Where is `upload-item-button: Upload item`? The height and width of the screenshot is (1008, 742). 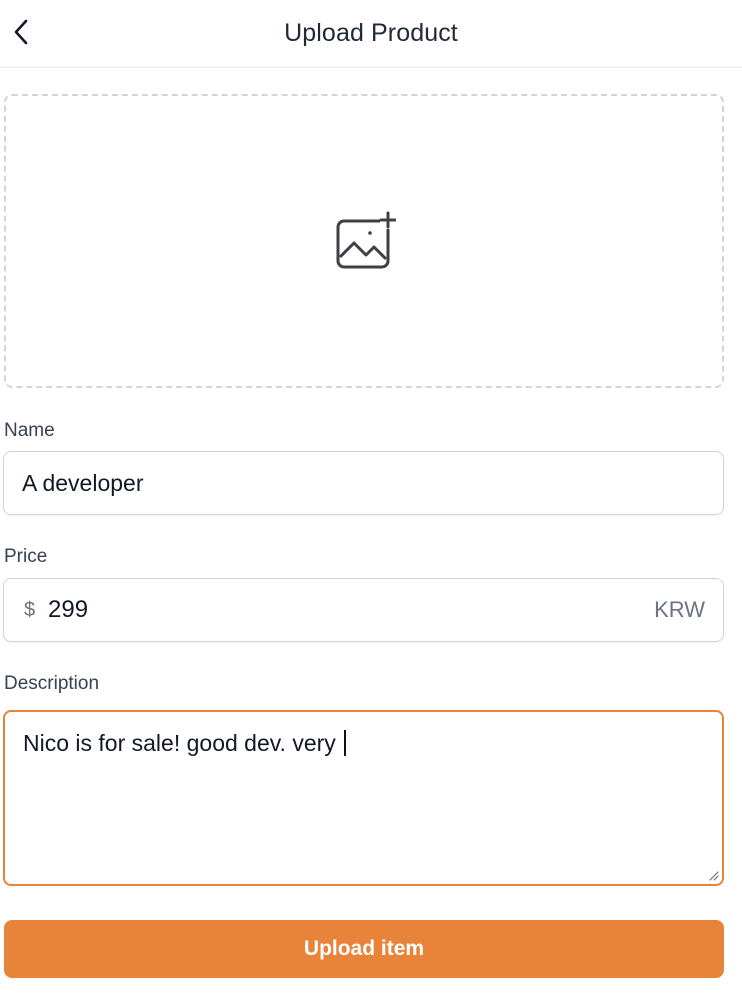 upload-item-button: Upload item is located at coordinates (364, 949).